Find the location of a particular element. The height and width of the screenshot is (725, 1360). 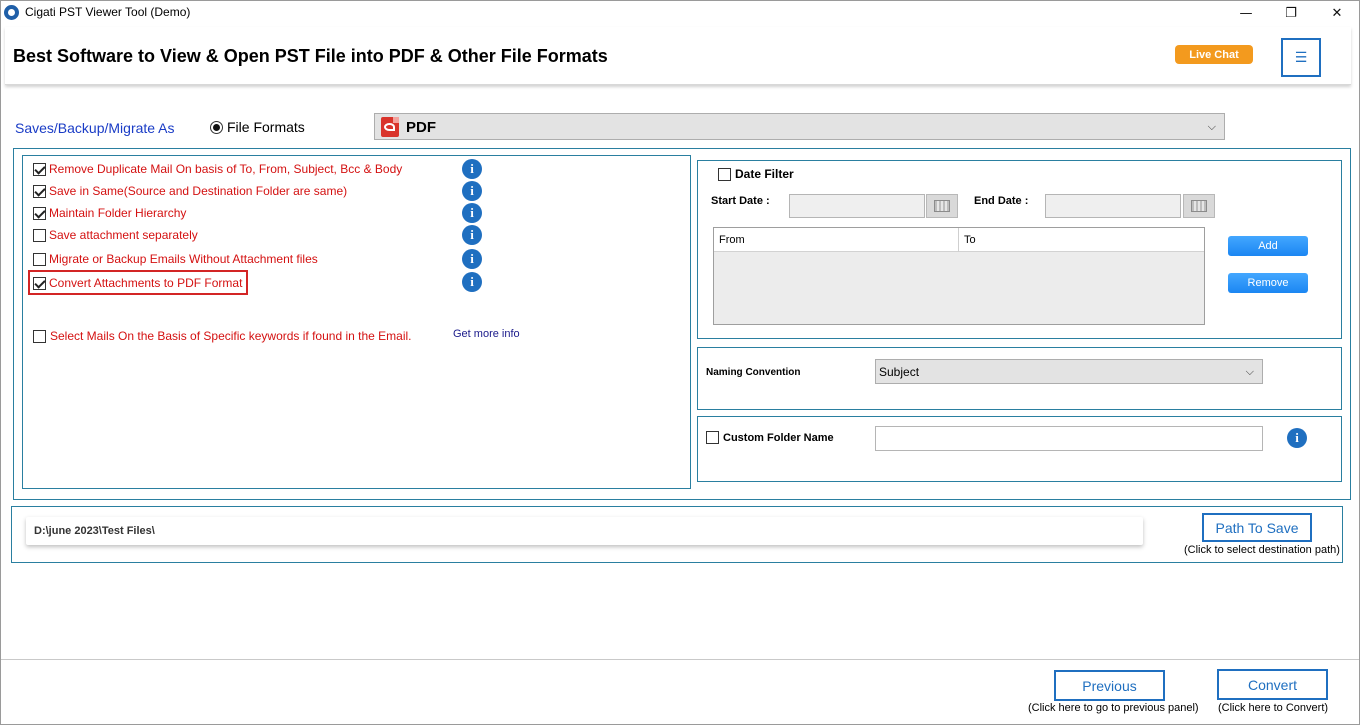

date-filter-checkbox is located at coordinates (724, 174).